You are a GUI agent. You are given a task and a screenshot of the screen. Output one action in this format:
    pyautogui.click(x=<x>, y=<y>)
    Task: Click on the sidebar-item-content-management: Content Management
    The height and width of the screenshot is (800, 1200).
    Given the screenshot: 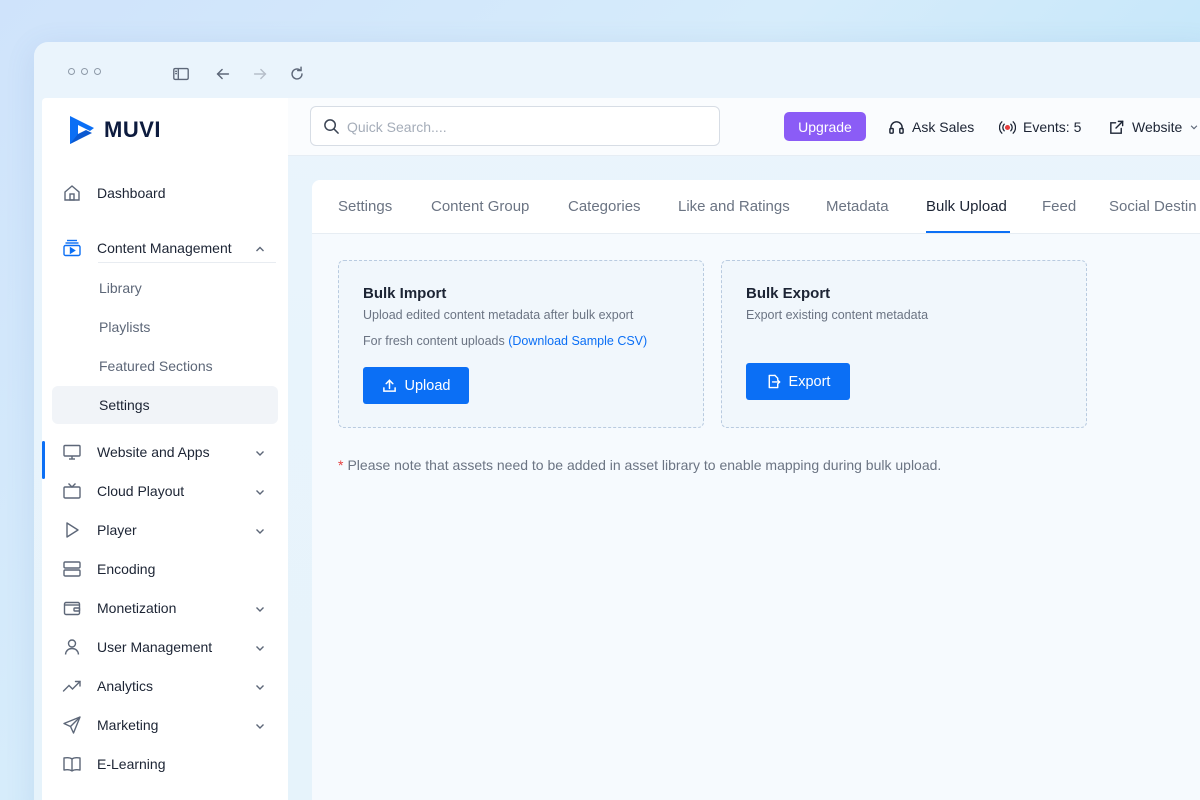 What is the action you would take?
    pyautogui.click(x=165, y=248)
    